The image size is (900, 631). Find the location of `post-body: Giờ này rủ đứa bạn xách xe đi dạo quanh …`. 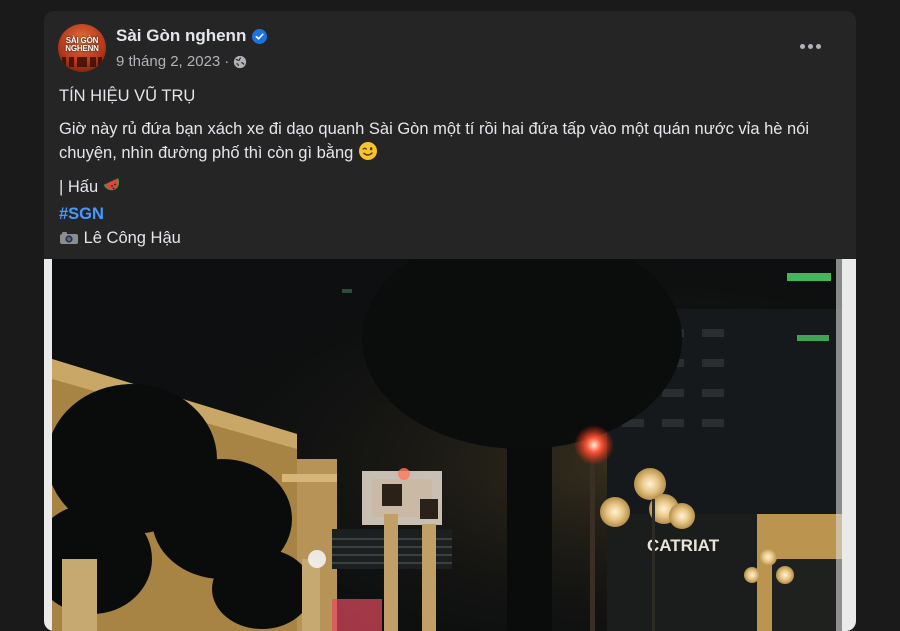

post-body: Giờ này rủ đứa bạn xách xe đi dạo quanh … is located at coordinates (449, 142).